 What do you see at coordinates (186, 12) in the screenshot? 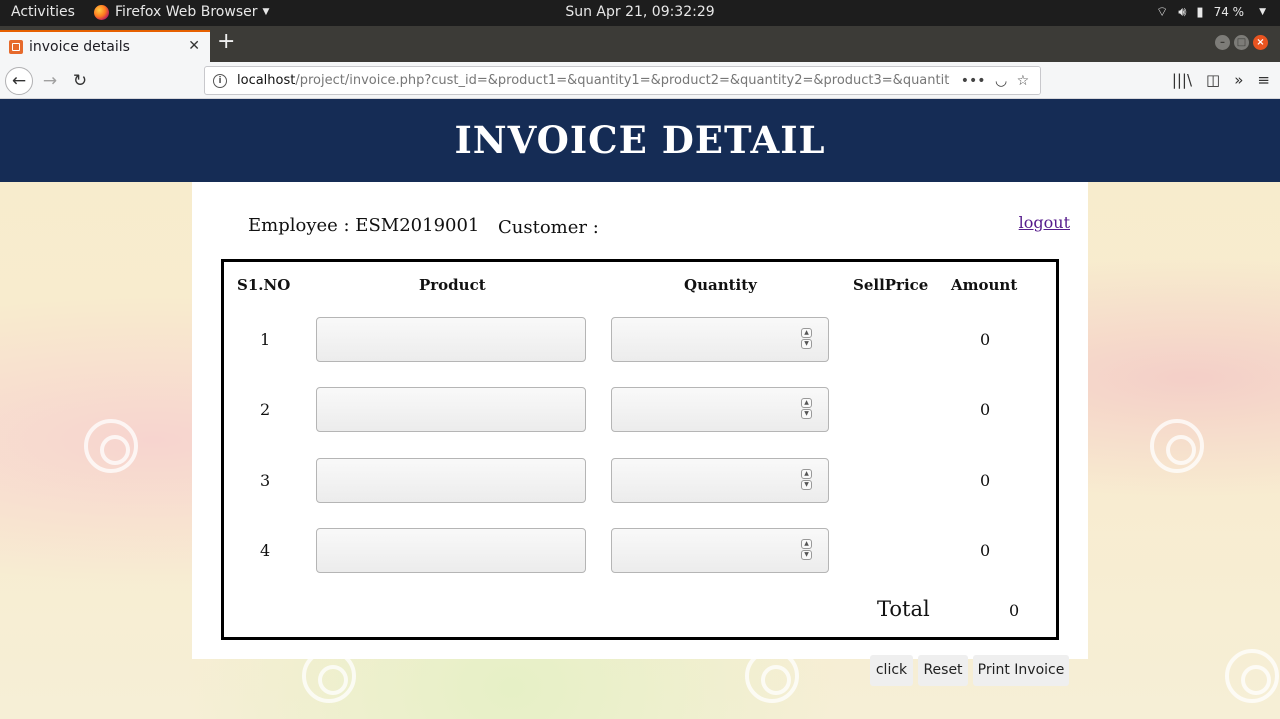
I see `app-menu-label: Firefox Web Browser` at bounding box center [186, 12].